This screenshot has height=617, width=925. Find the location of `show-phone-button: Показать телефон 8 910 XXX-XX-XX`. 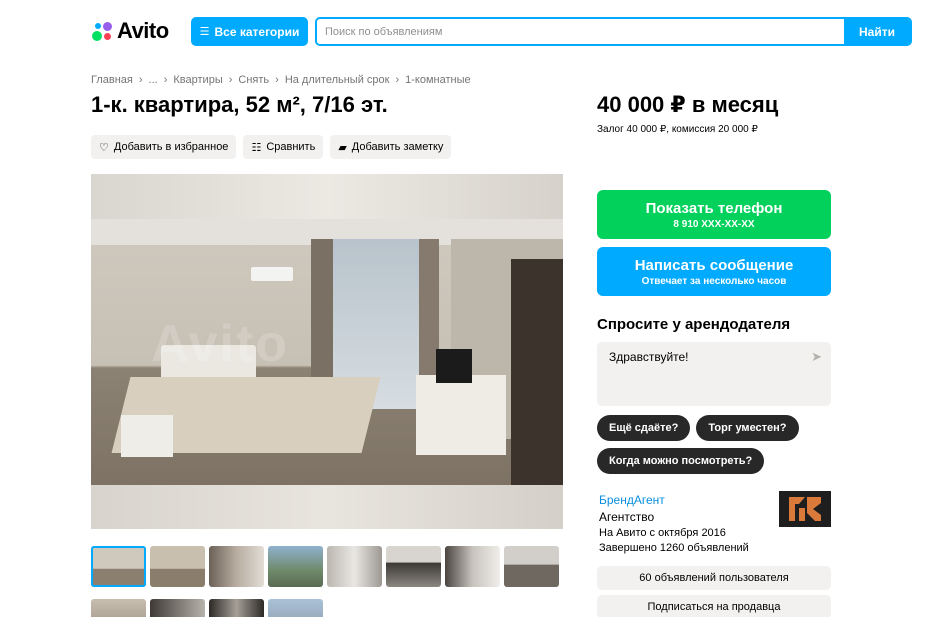

show-phone-button: Показать телефон 8 910 XXX-XX-XX is located at coordinates (714, 214).